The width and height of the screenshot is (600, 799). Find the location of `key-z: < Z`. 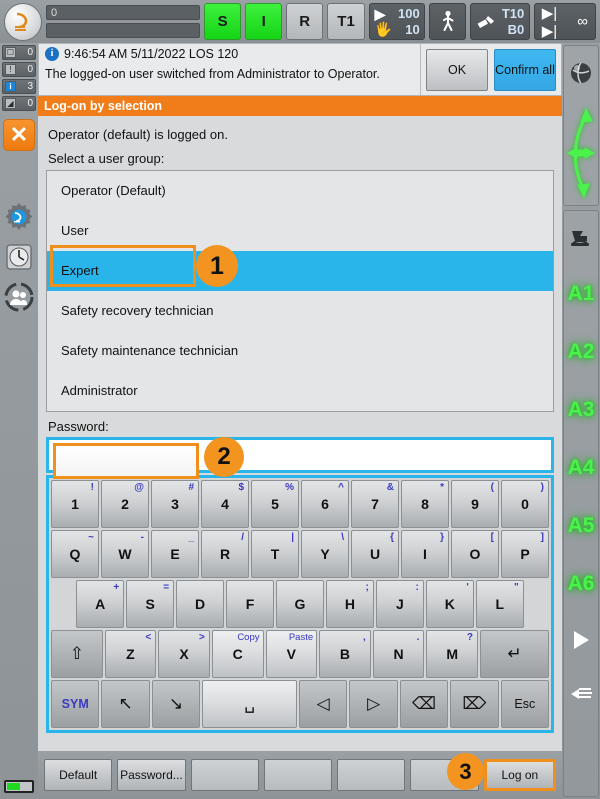

key-z: < Z is located at coordinates (130, 654).